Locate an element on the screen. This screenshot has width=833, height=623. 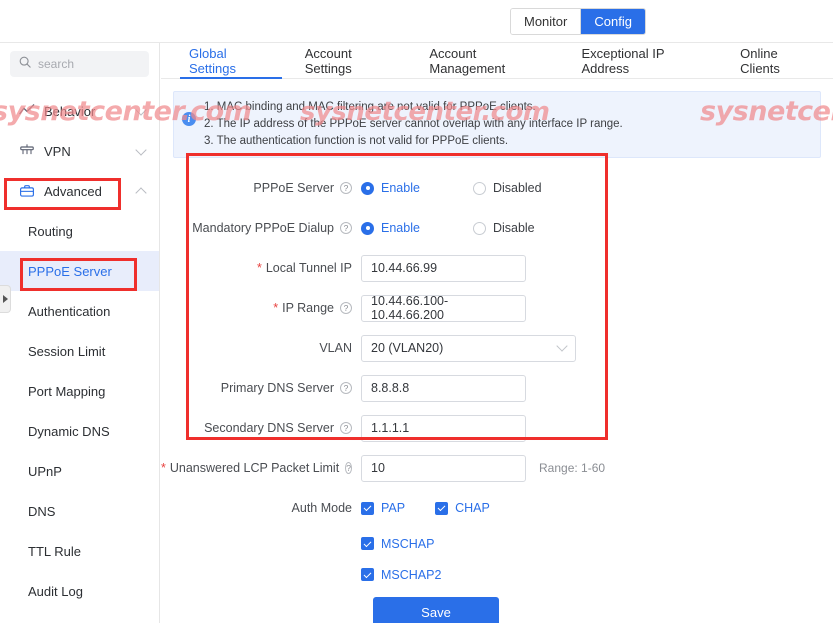
sidebar-item-audit-log: Audit Log is located at coordinates (79, 591).